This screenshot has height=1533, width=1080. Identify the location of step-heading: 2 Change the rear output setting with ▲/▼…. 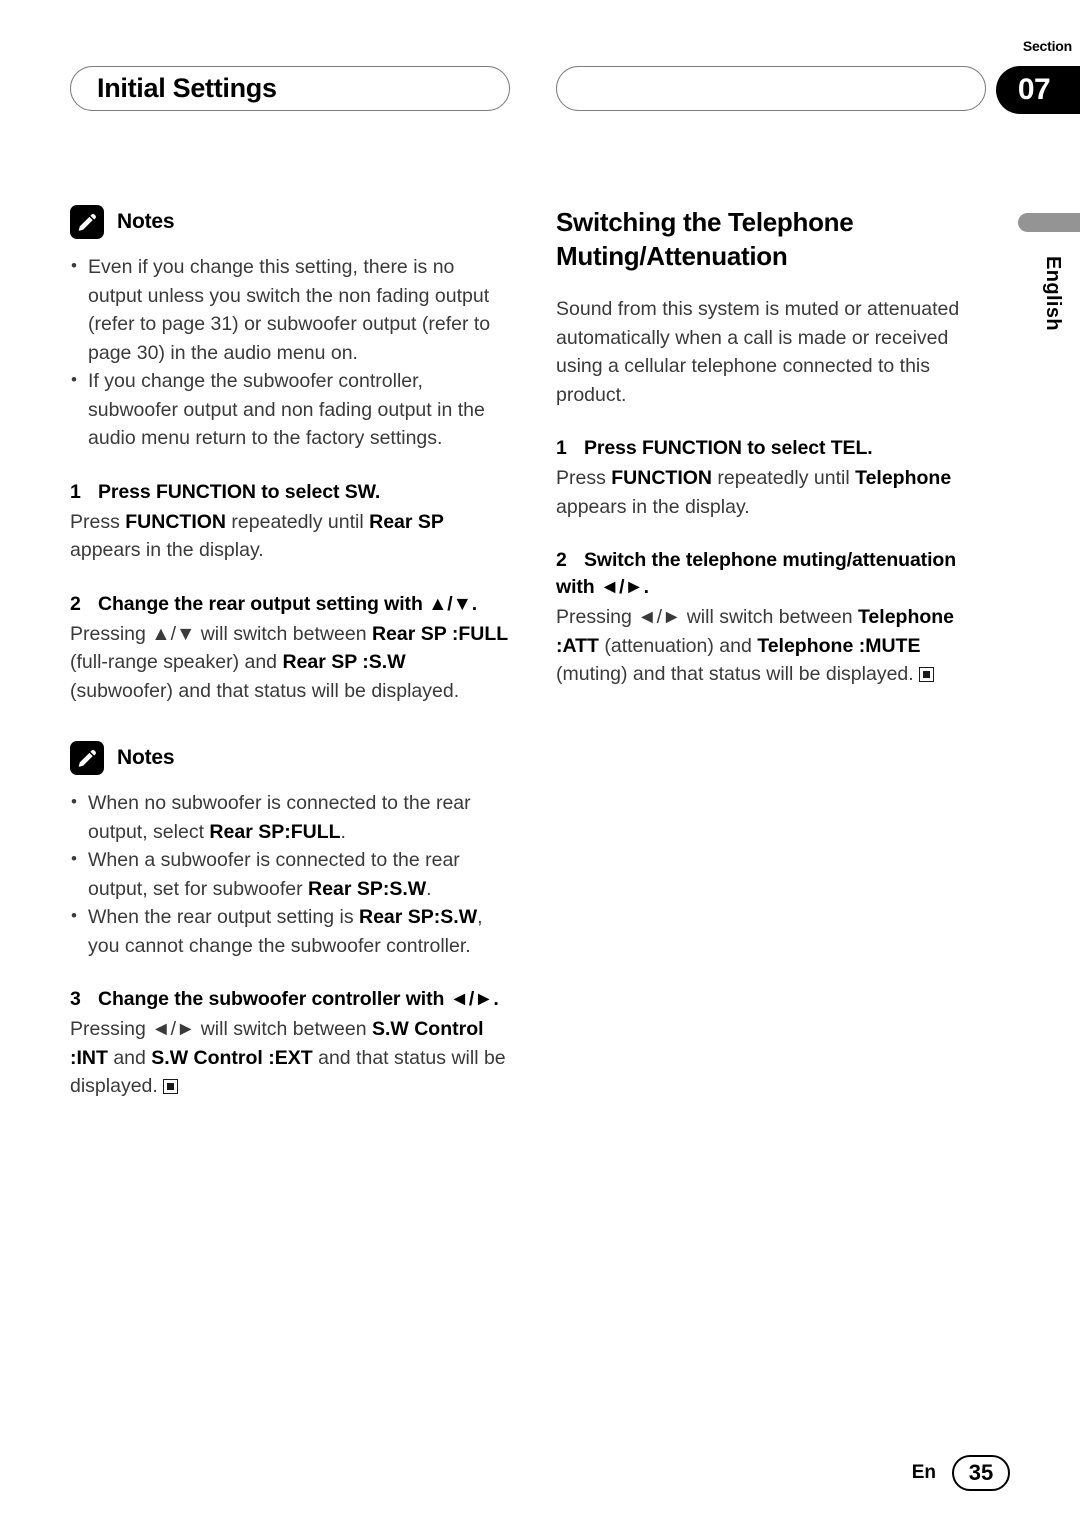
(290, 604).